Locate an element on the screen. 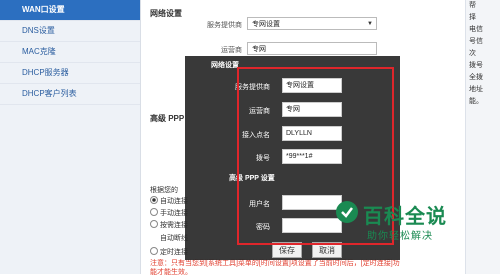 The width and height of the screenshot is (500, 277). radio-timed-connect: 定时连接 is located at coordinates (169, 252).